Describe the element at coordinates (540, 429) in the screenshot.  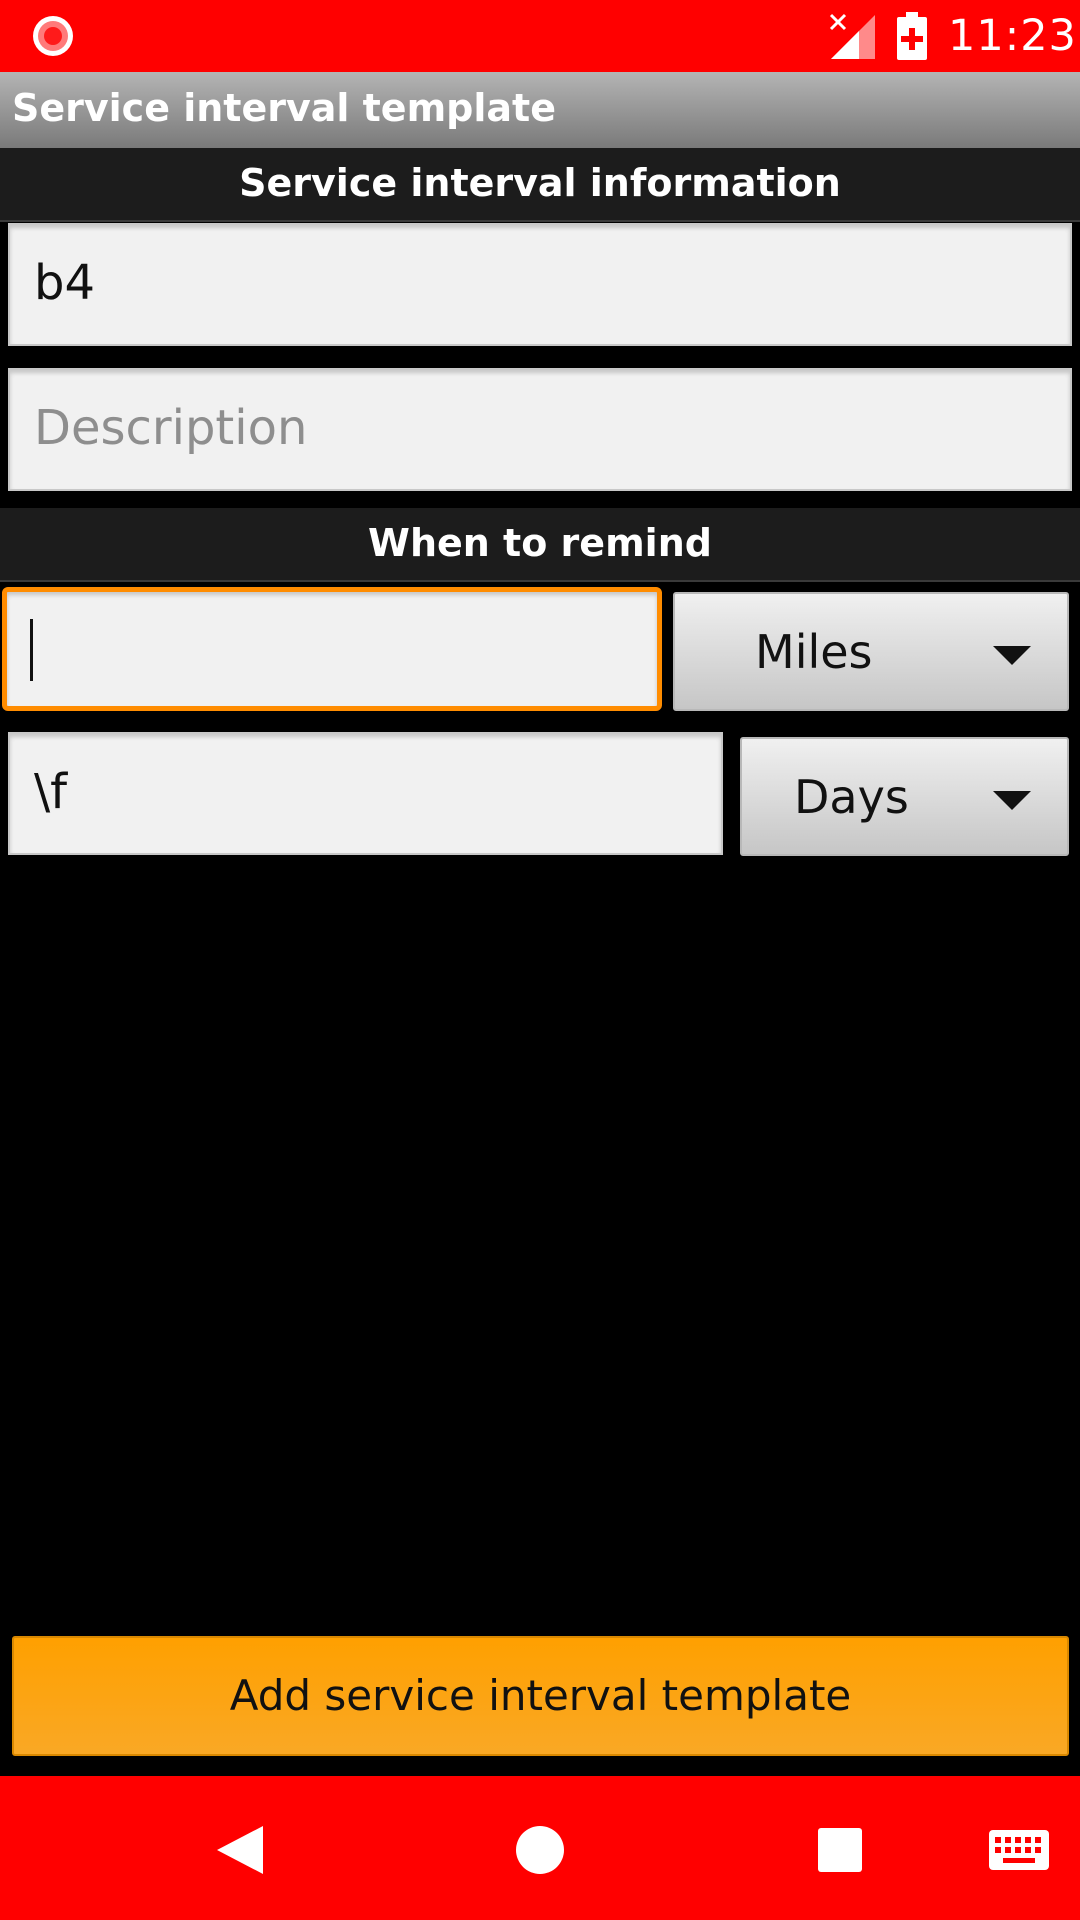
I see `description-field: Description` at that location.